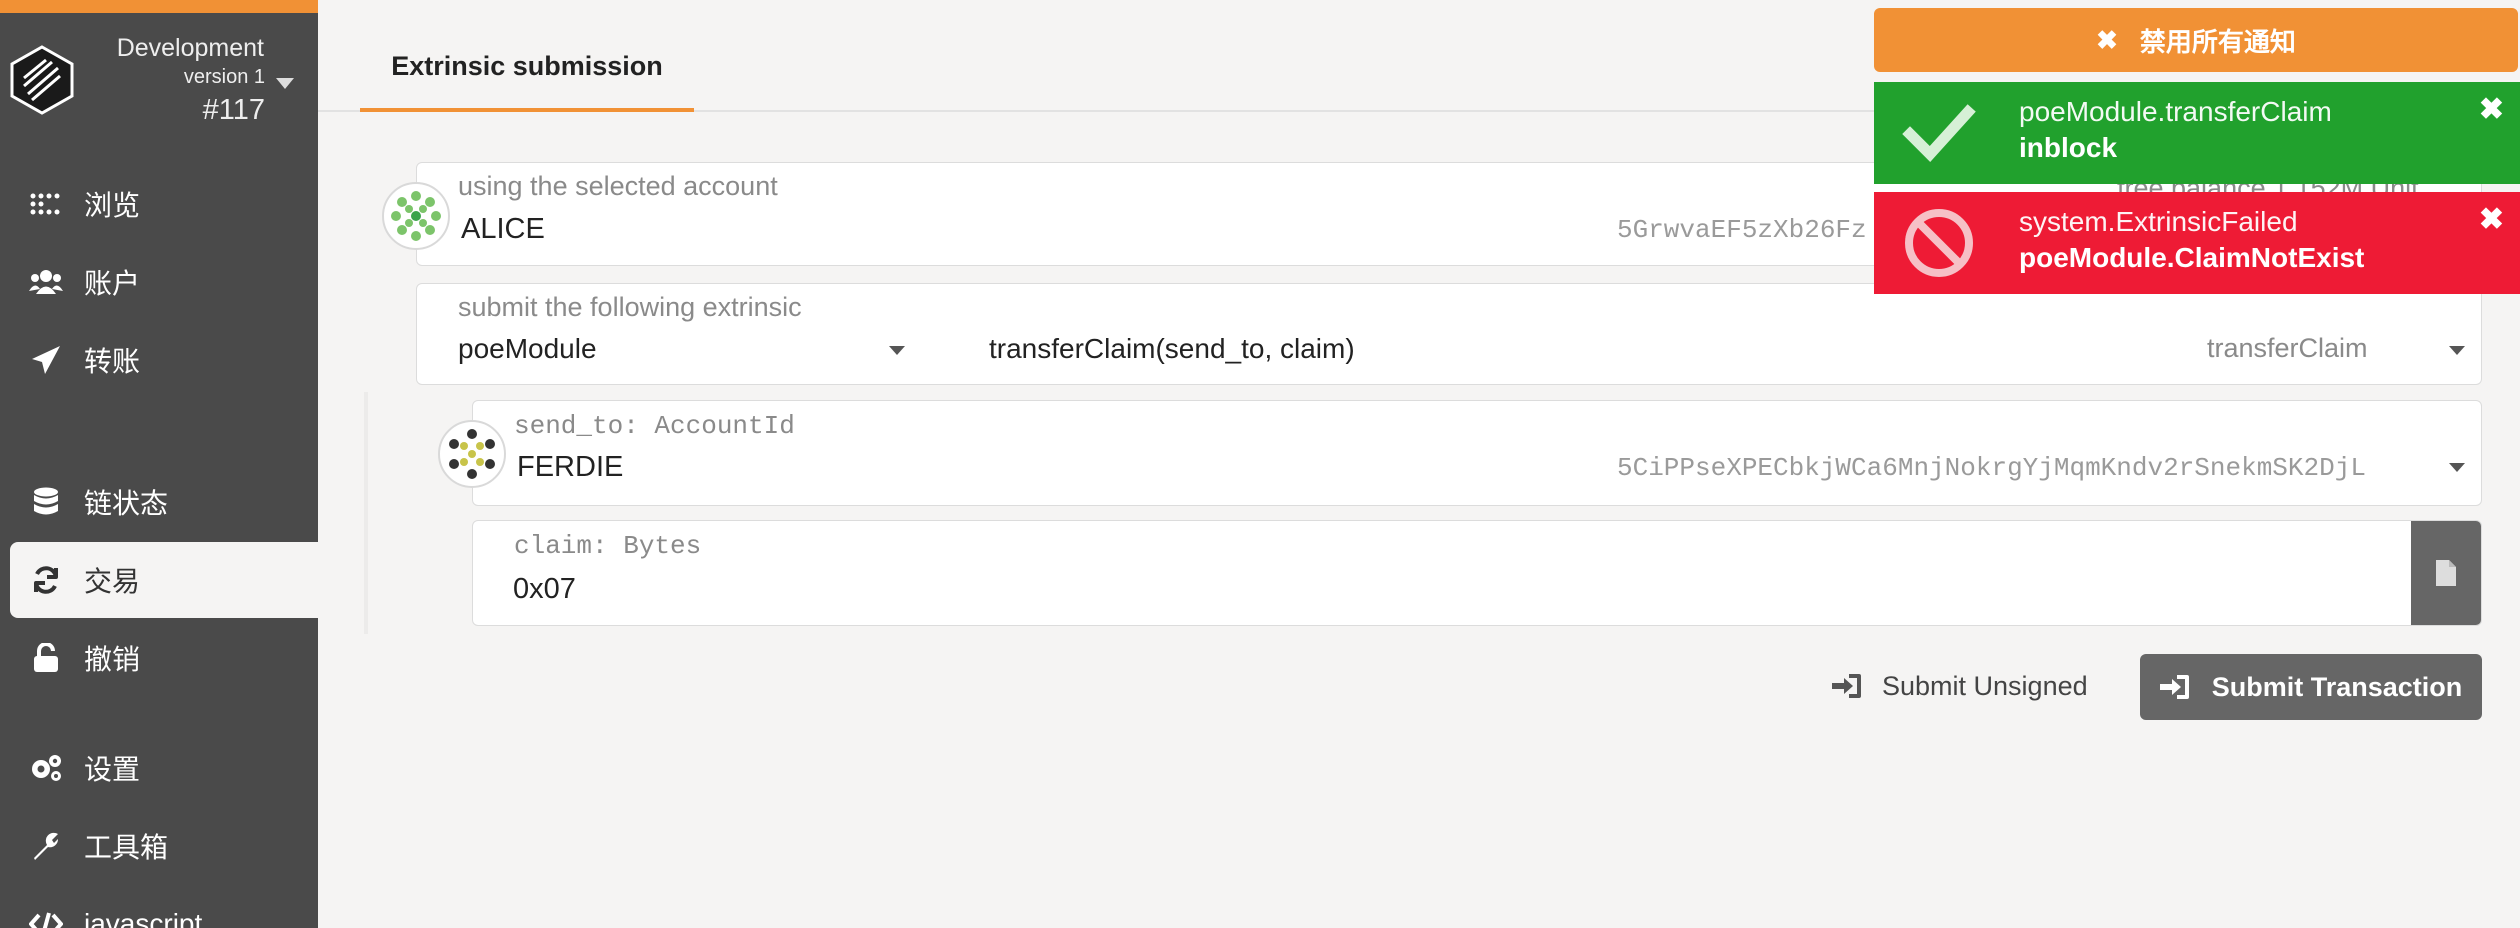 Image resolution: width=2520 pixels, height=928 pixels. What do you see at coordinates (42, 80) in the screenshot?
I see `chain-logo-icon` at bounding box center [42, 80].